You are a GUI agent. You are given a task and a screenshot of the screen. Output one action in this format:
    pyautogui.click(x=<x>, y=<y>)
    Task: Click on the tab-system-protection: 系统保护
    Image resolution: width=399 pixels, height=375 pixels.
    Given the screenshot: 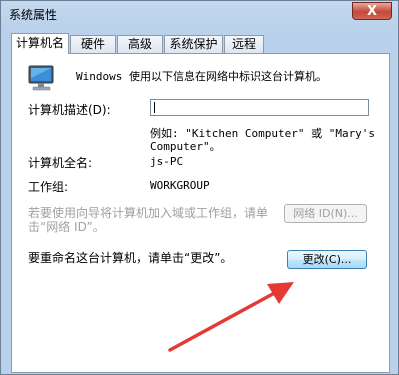 What is the action you would take?
    pyautogui.click(x=193, y=44)
    